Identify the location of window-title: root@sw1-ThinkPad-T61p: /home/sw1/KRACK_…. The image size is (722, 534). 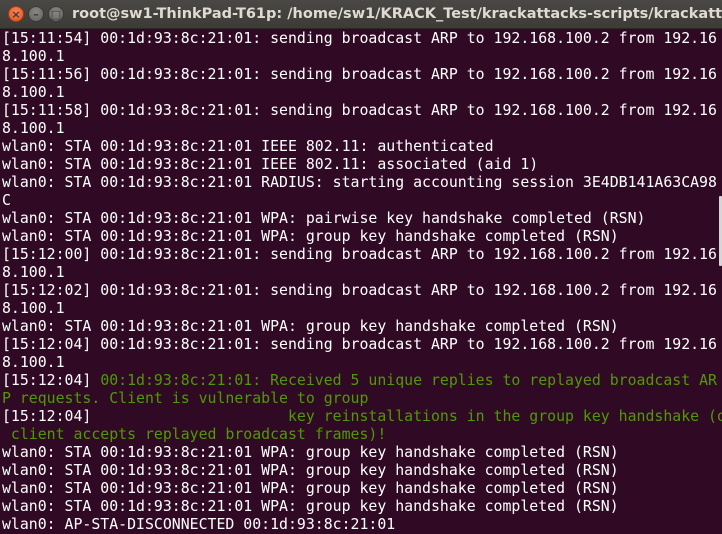
(397, 14).